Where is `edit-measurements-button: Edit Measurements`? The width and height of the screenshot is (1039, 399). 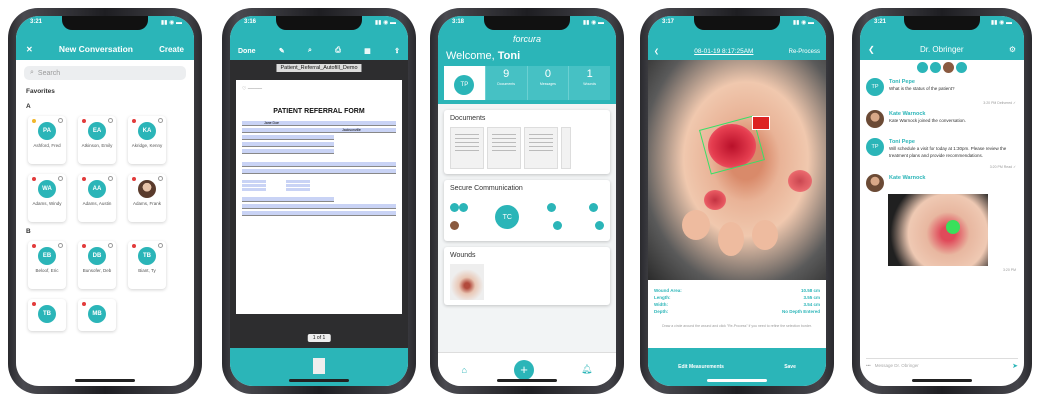 edit-measurements-button: Edit Measurements is located at coordinates (701, 367).